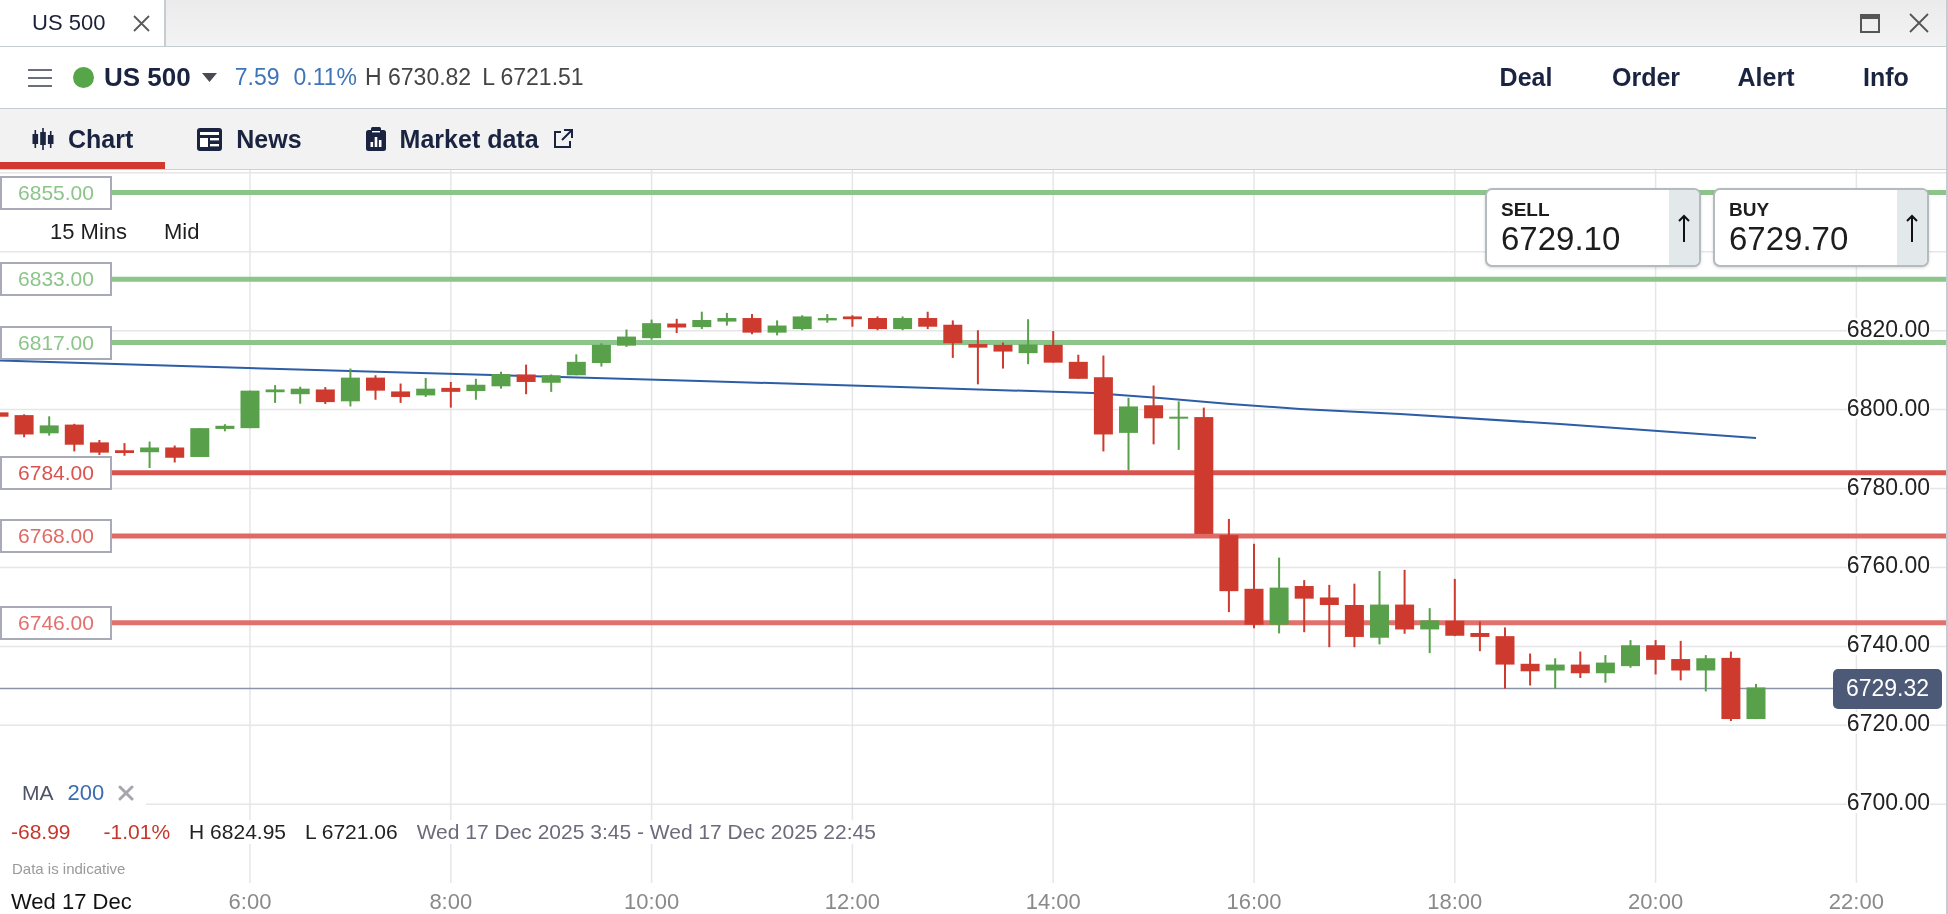  What do you see at coordinates (249, 139) in the screenshot?
I see `view-tab: News` at bounding box center [249, 139].